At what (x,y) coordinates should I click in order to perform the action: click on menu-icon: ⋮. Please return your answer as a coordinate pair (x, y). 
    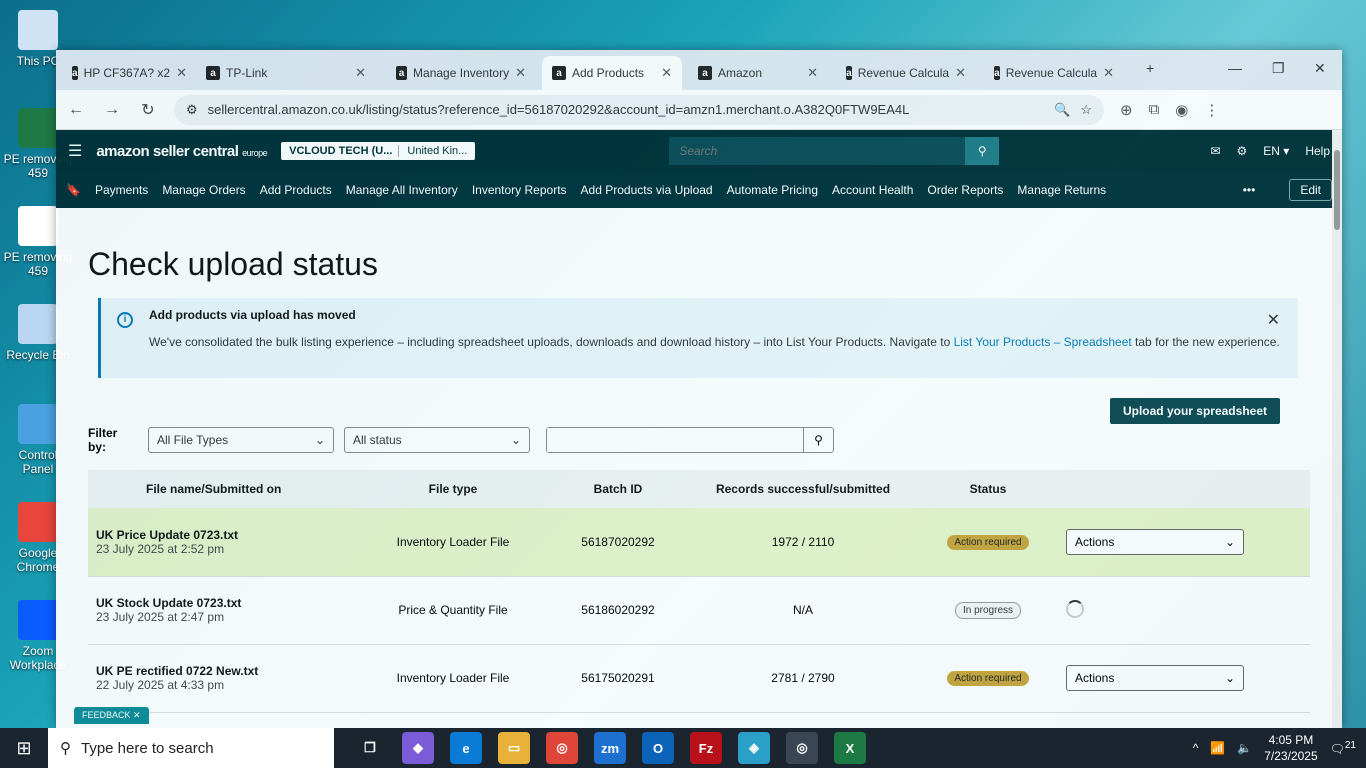
    Looking at the image, I should click on (1211, 110).